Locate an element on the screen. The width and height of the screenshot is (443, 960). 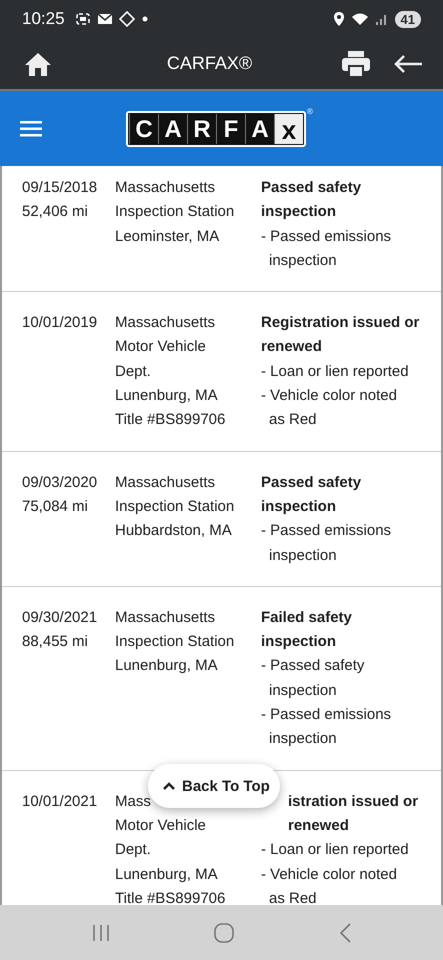
record-date: 10/01/2019 is located at coordinates (60, 323).